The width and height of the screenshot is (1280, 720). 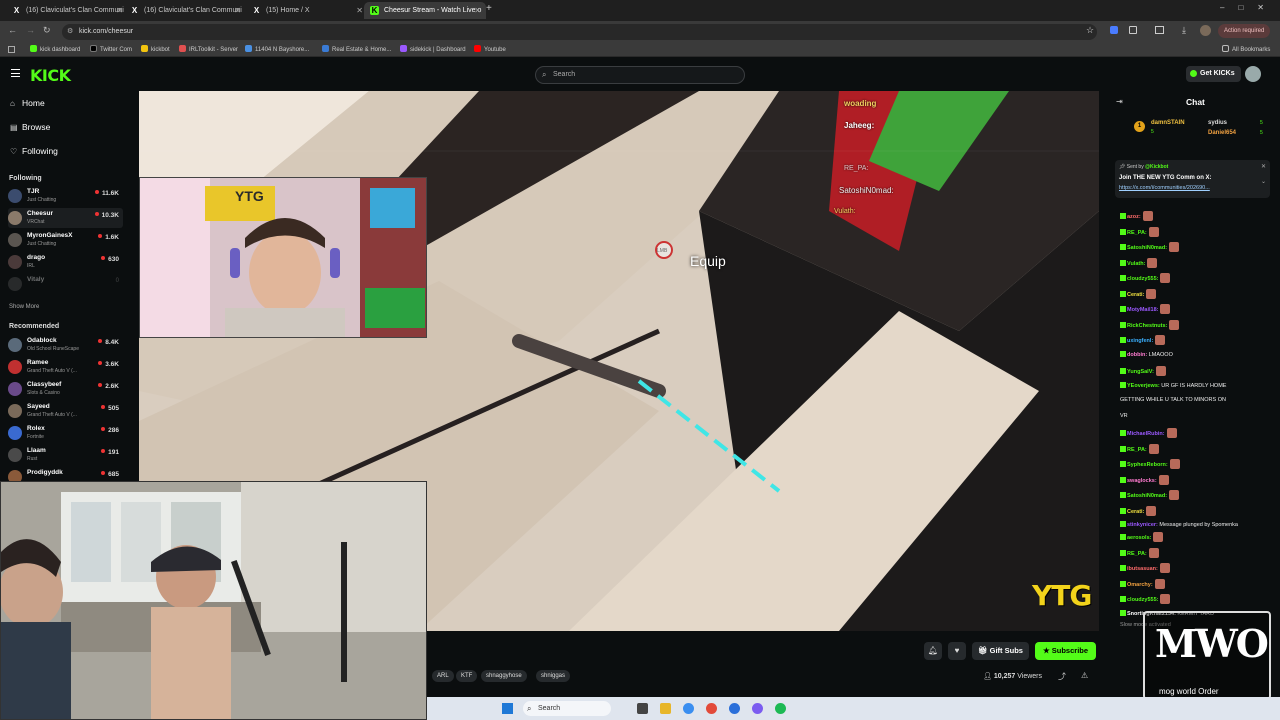 I want to click on chat-message: Vulath:, so click(x=1139, y=262).